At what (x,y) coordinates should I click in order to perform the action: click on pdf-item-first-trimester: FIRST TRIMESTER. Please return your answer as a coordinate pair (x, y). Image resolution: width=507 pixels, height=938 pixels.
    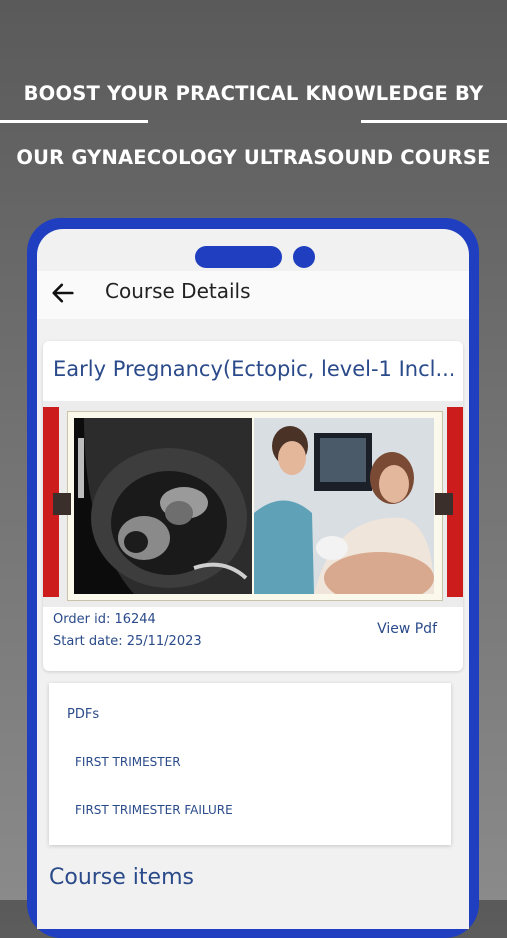
    Looking at the image, I should click on (128, 762).